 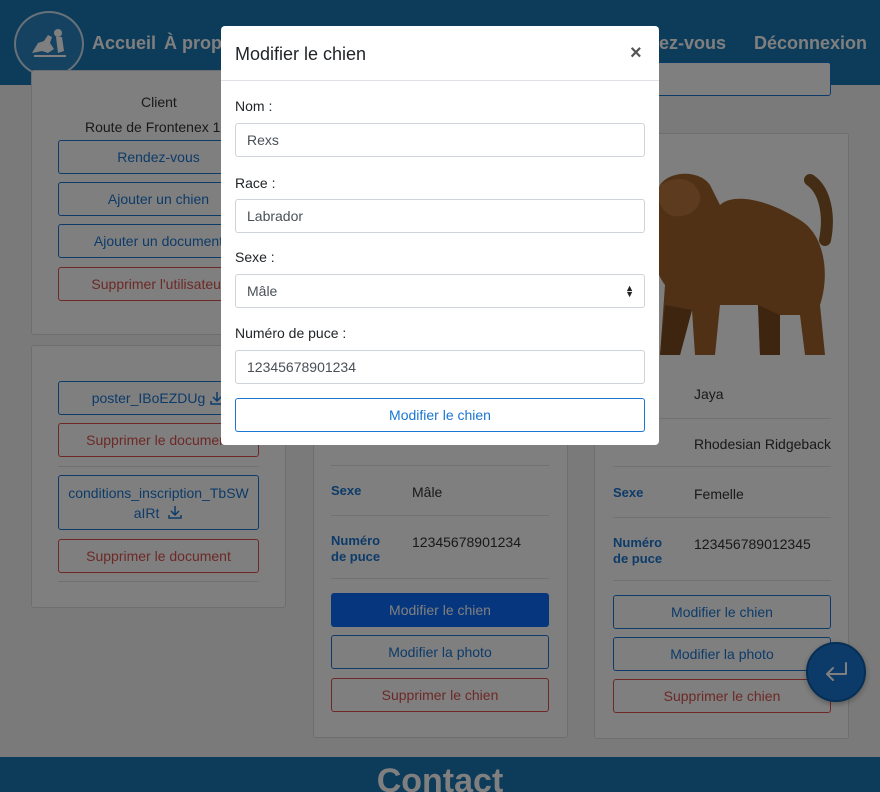 What do you see at coordinates (255, 257) in the screenshot?
I see `sex-label: Sexe :` at bounding box center [255, 257].